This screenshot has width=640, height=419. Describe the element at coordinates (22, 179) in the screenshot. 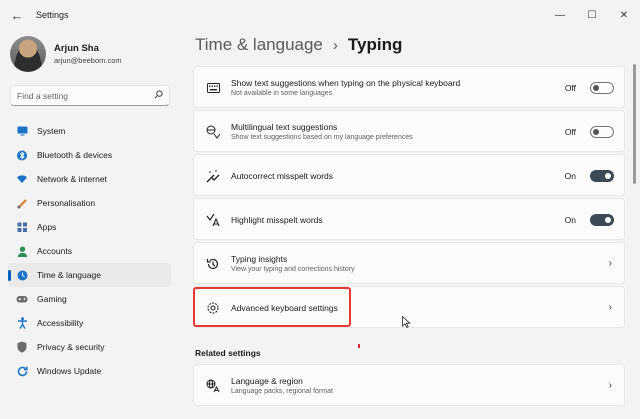

I see `wifi-icon` at that location.